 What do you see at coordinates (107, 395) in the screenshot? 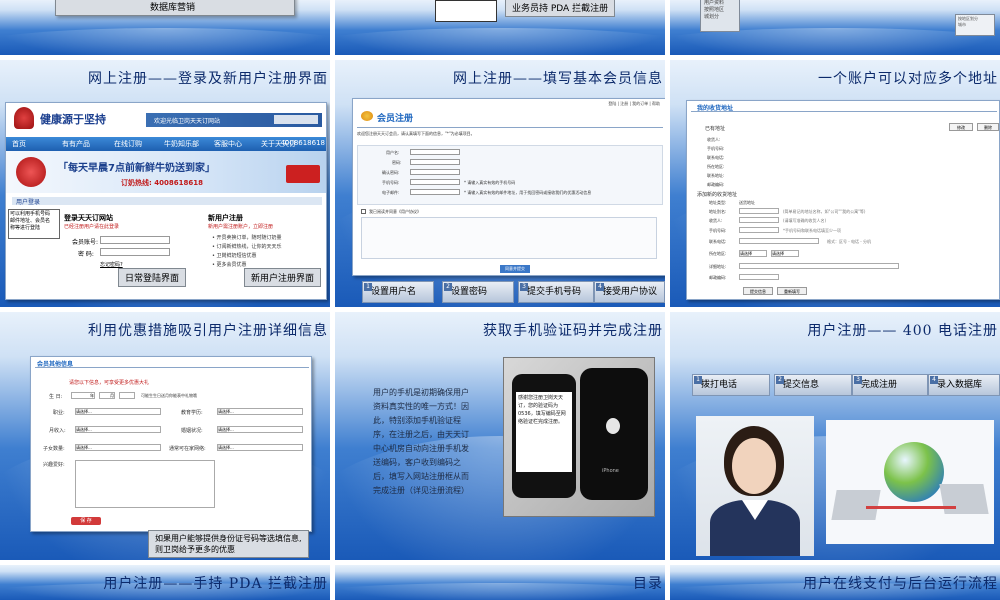
I see `month-select: 月` at bounding box center [107, 395].